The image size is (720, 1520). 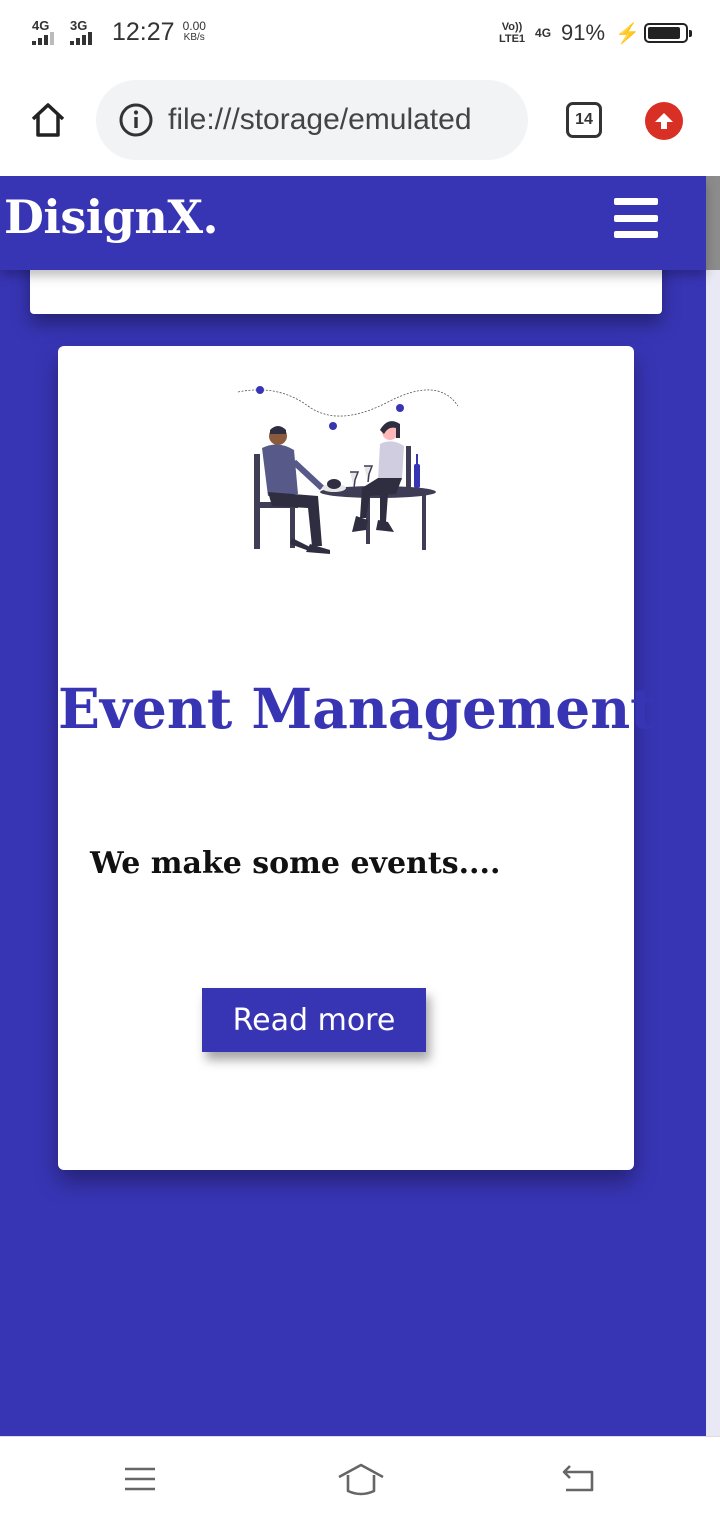 I want to click on site-header: DisignX., so click(x=353, y=223).